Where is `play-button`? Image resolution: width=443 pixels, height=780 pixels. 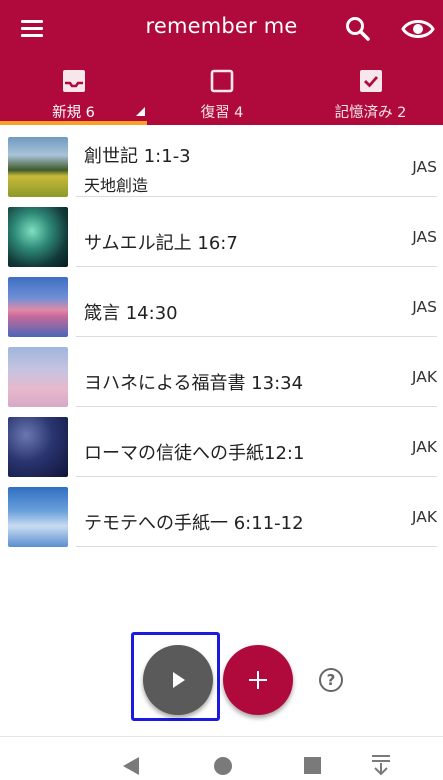 play-button is located at coordinates (178, 680).